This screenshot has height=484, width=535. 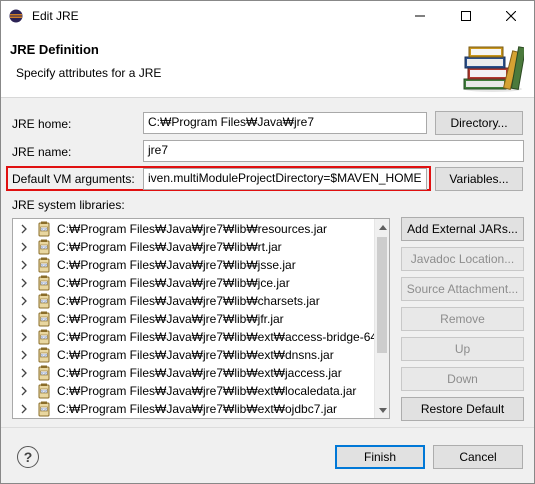 I want to click on help-icon: ?, so click(x=28, y=457).